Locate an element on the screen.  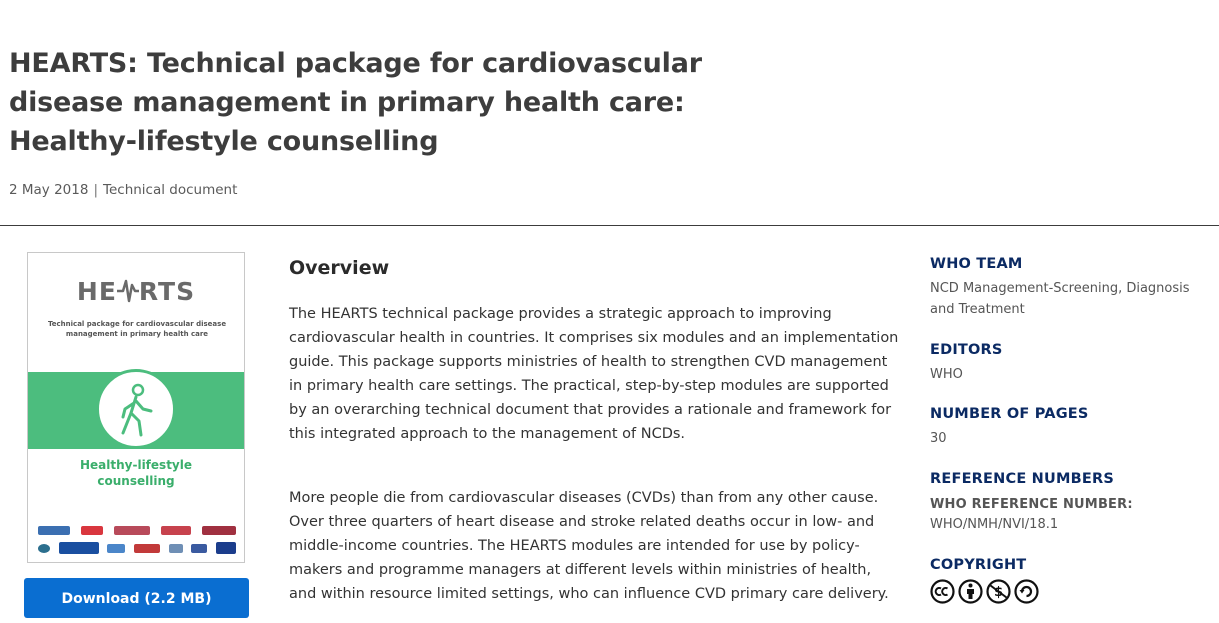
license-icons: $ is located at coordinates (1070, 591).